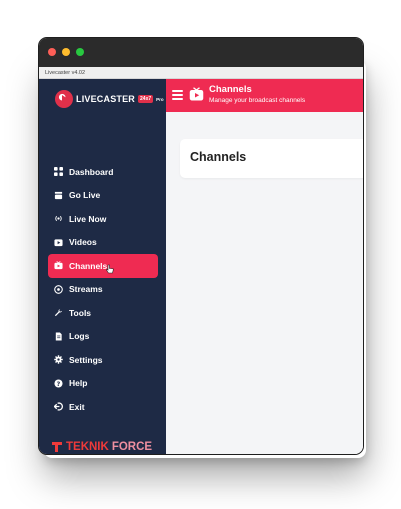 Image resolution: width=401 pixels, height=509 pixels. What do you see at coordinates (271, 158) in the screenshot?
I see `channels-card: Channels` at bounding box center [271, 158].